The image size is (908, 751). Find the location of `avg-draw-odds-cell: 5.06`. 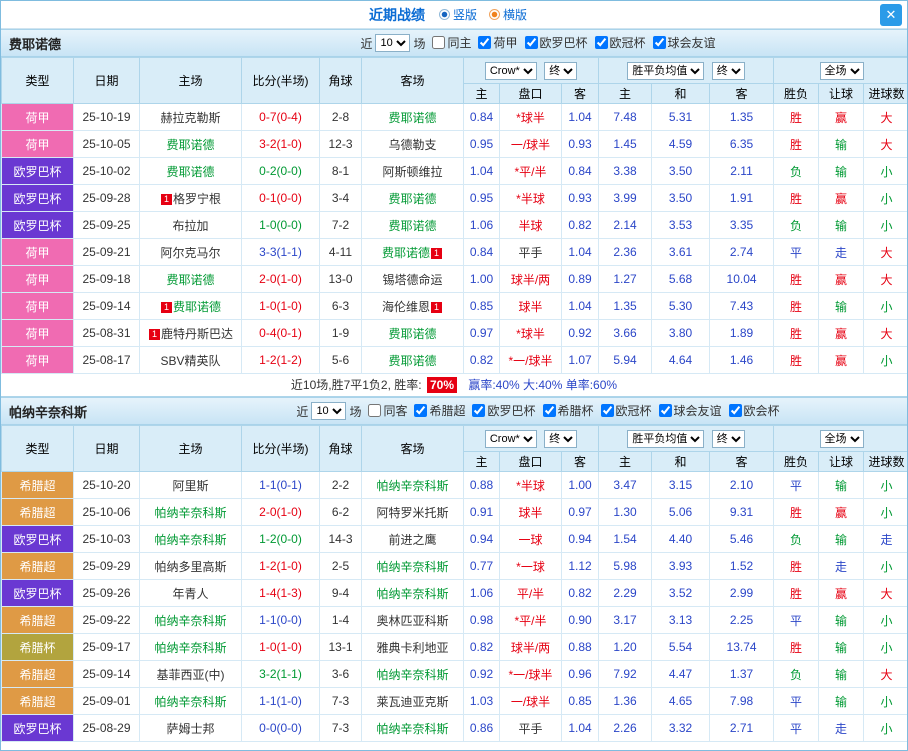

avg-draw-odds-cell: 5.06 is located at coordinates (681, 512).